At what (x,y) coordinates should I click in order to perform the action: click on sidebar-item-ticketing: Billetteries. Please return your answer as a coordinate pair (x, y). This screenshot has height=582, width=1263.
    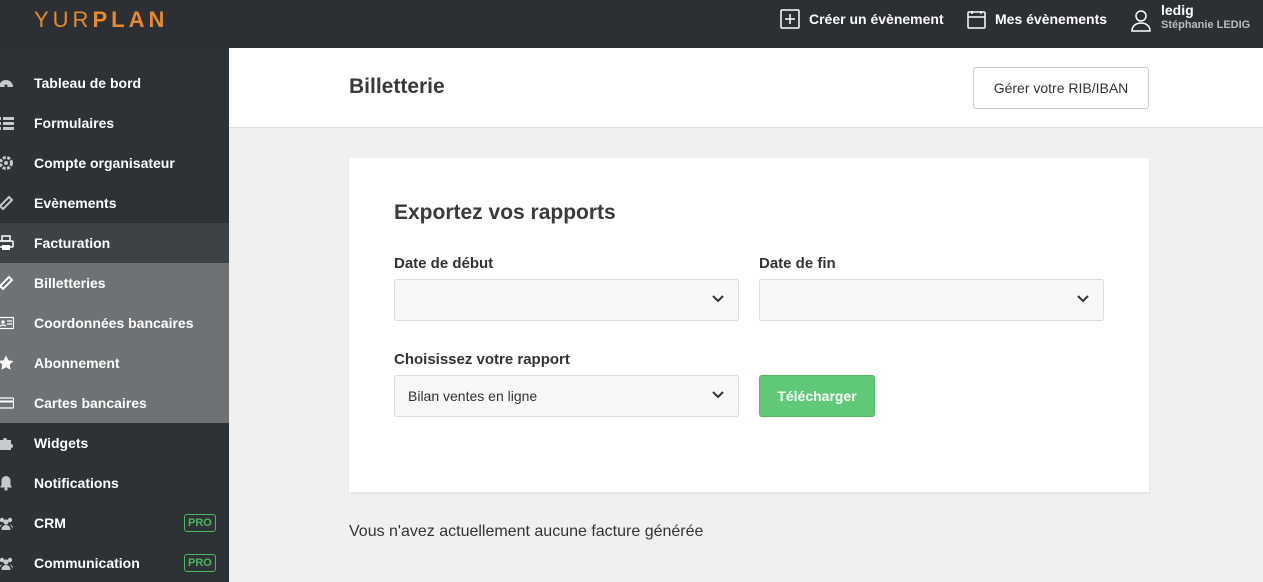
    Looking at the image, I should click on (114, 283).